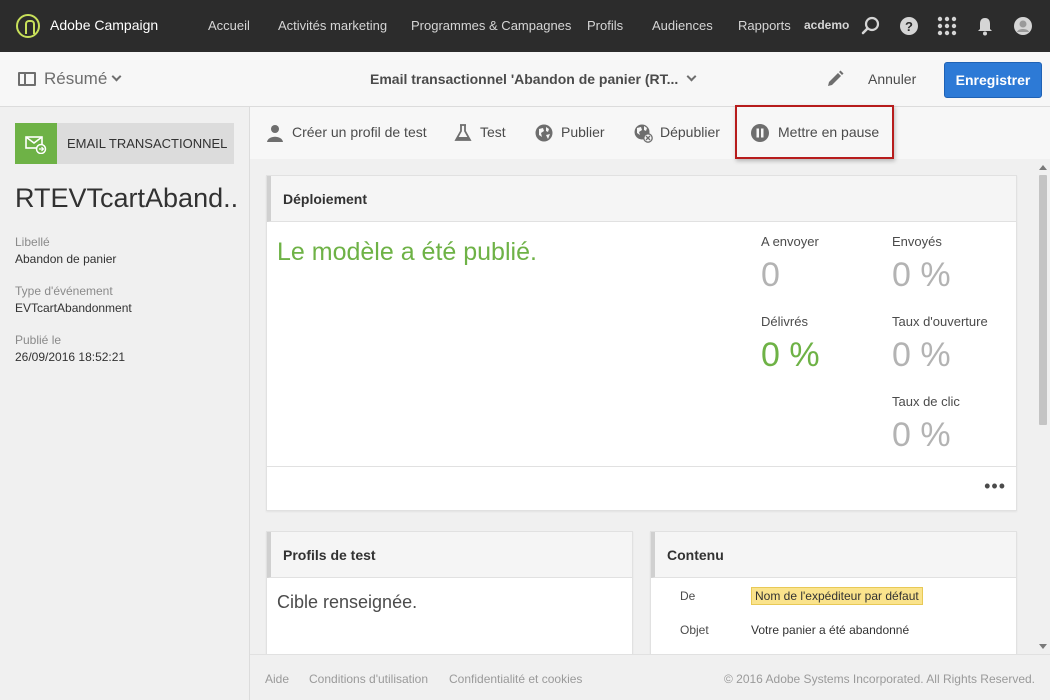 This screenshot has width=1050, height=700. What do you see at coordinates (814, 132) in the screenshot?
I see `pause-button-highlight` at bounding box center [814, 132].